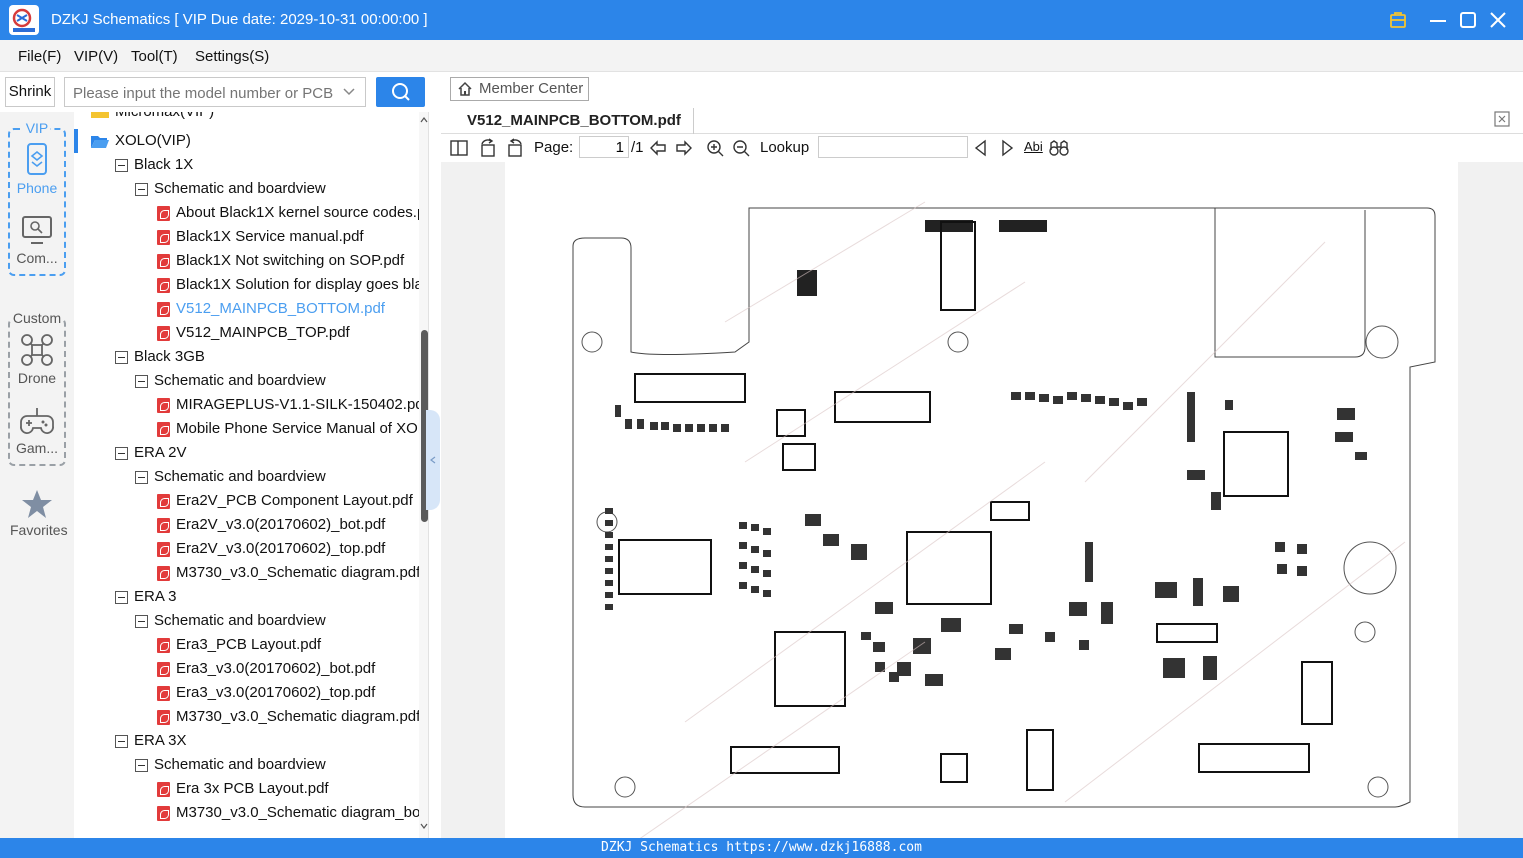 The width and height of the screenshot is (1523, 858). I want to click on rotate-left-icon, so click(488, 148).